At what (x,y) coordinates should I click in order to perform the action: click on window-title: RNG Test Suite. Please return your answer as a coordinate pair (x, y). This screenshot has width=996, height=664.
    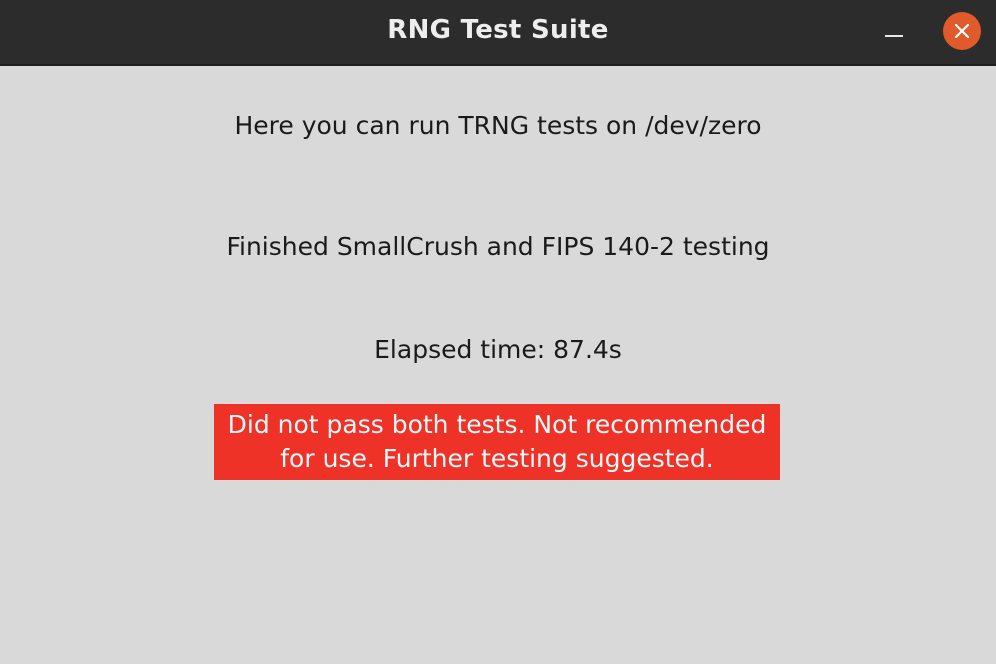
    Looking at the image, I should click on (498, 30).